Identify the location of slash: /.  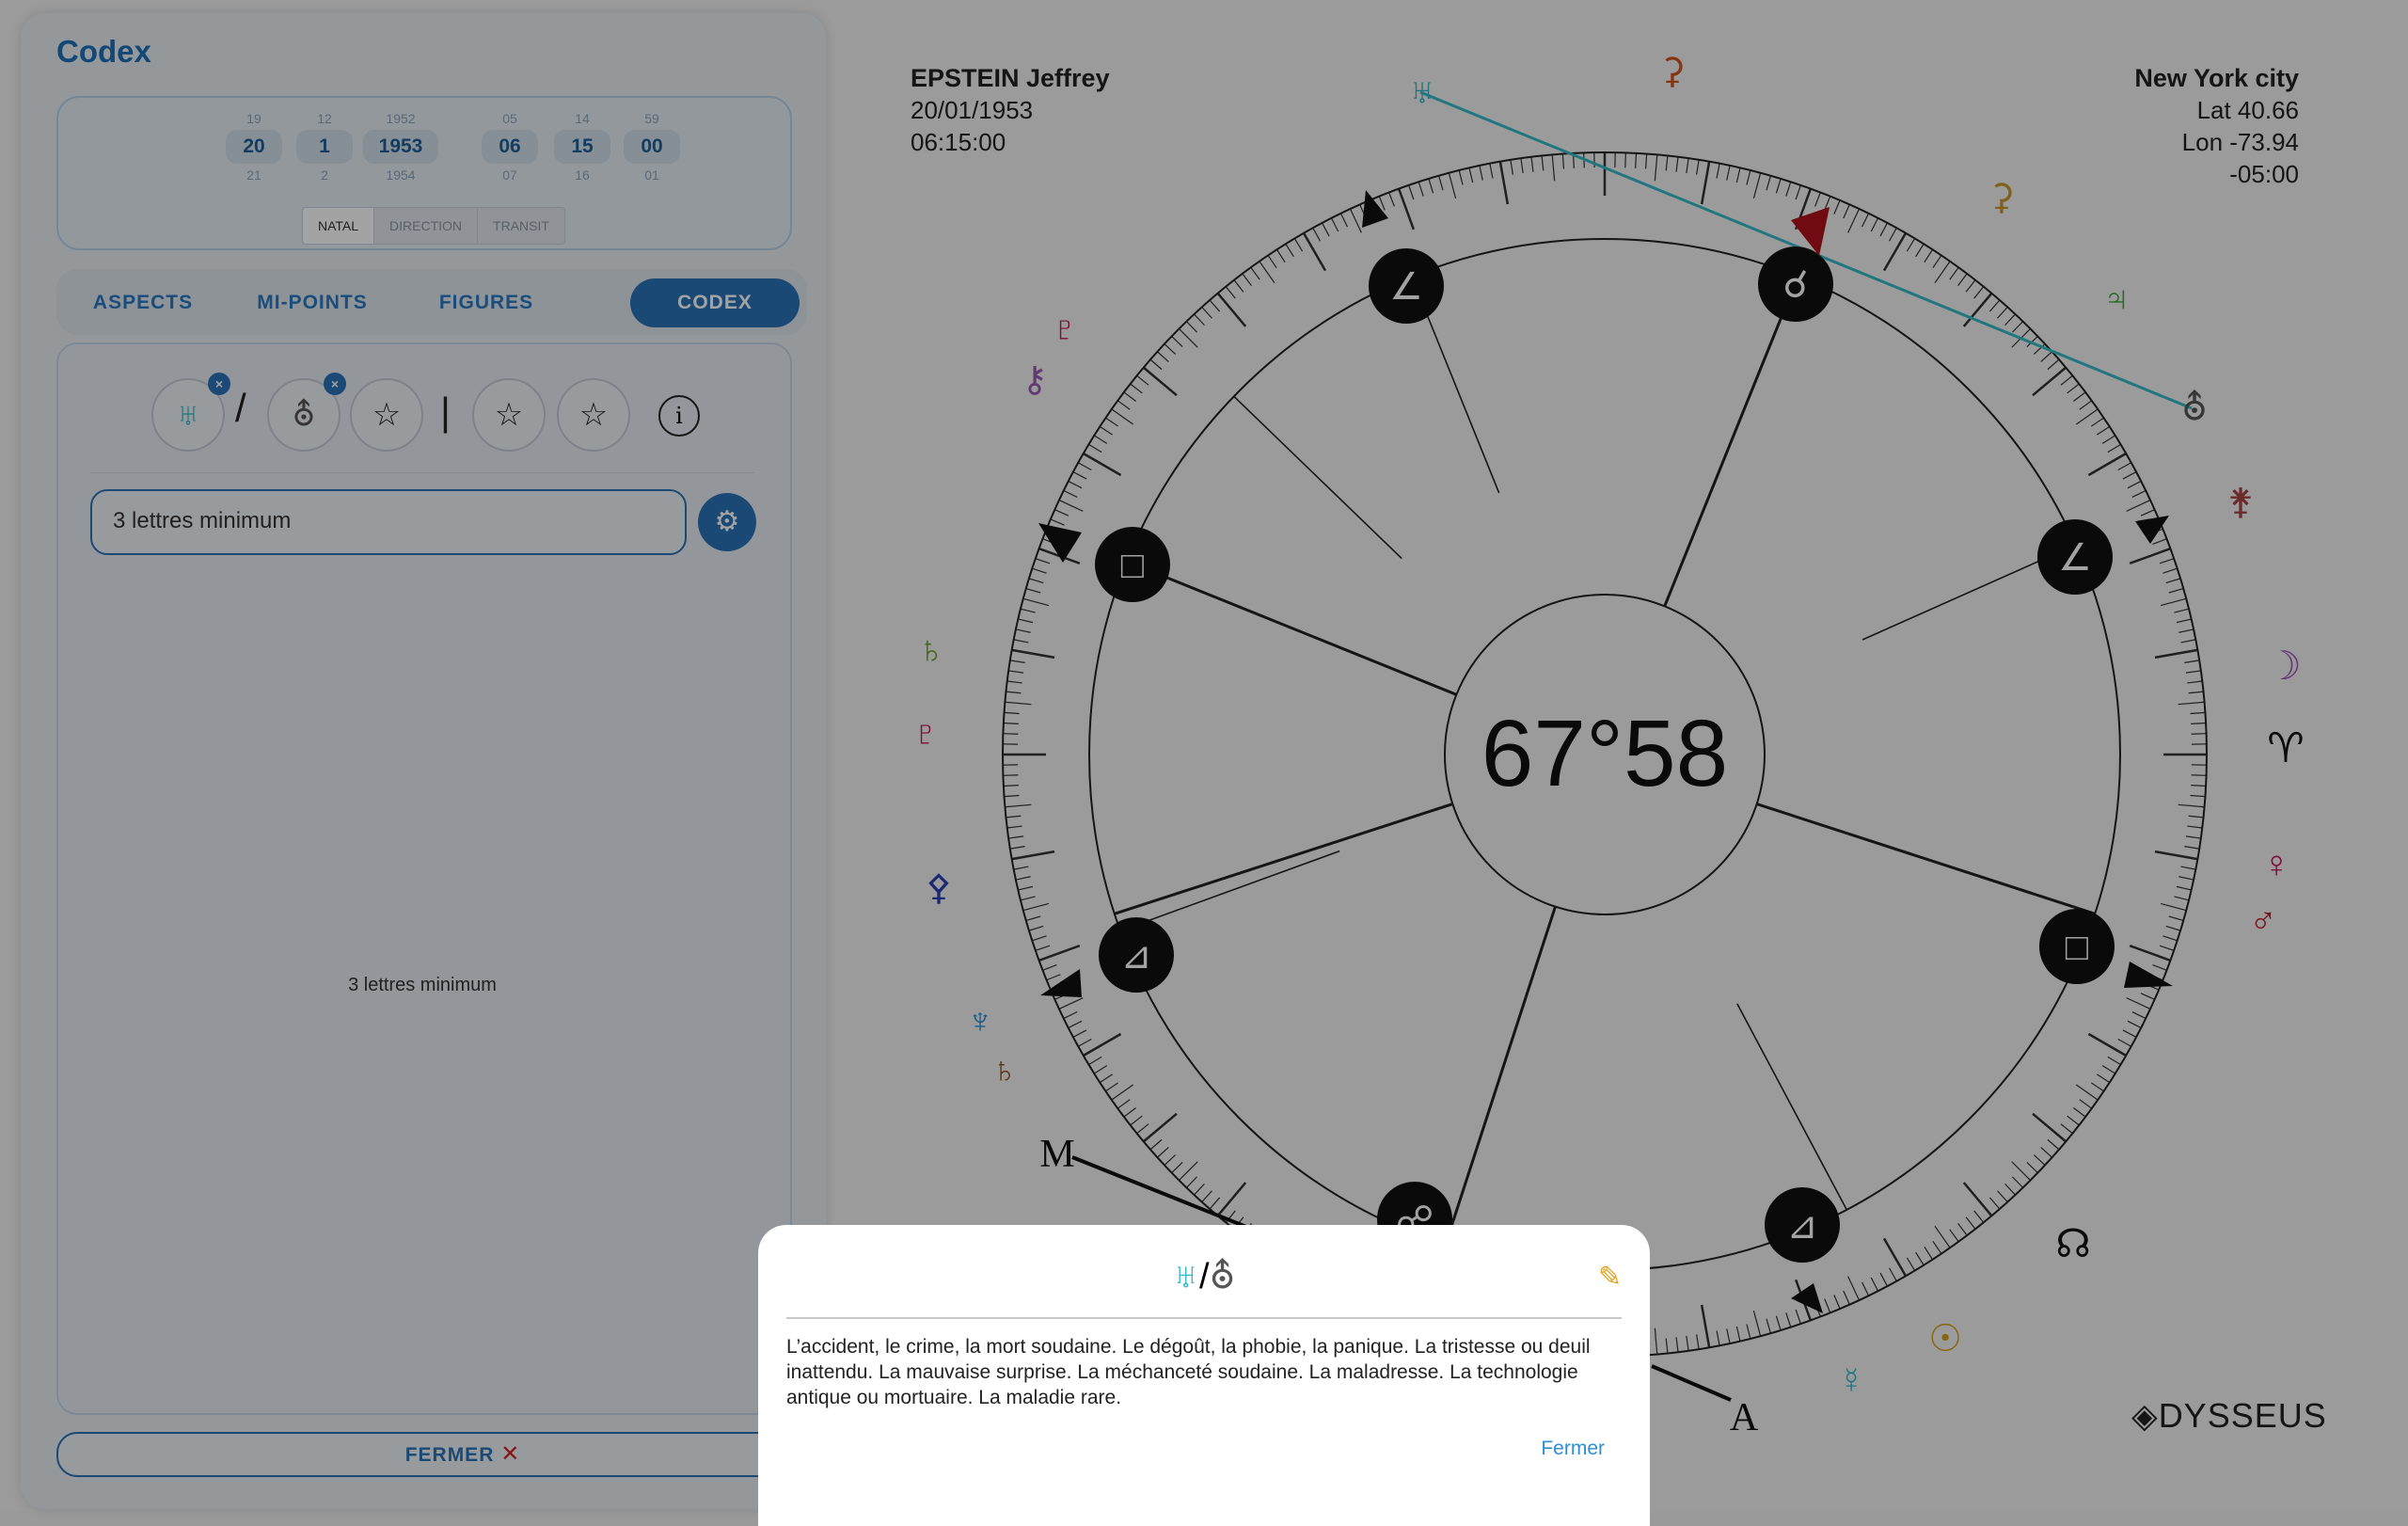
(1205, 1276).